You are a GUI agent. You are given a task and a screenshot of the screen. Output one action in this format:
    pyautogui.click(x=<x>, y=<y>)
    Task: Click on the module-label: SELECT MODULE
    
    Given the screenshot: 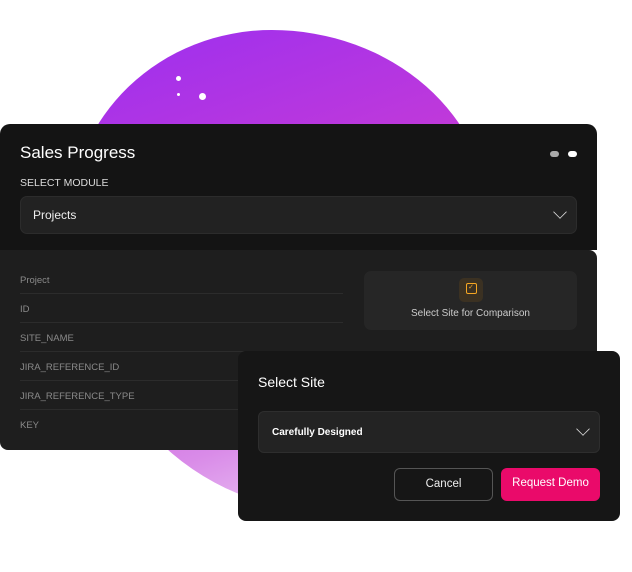 What is the action you would take?
    pyautogui.click(x=64, y=183)
    